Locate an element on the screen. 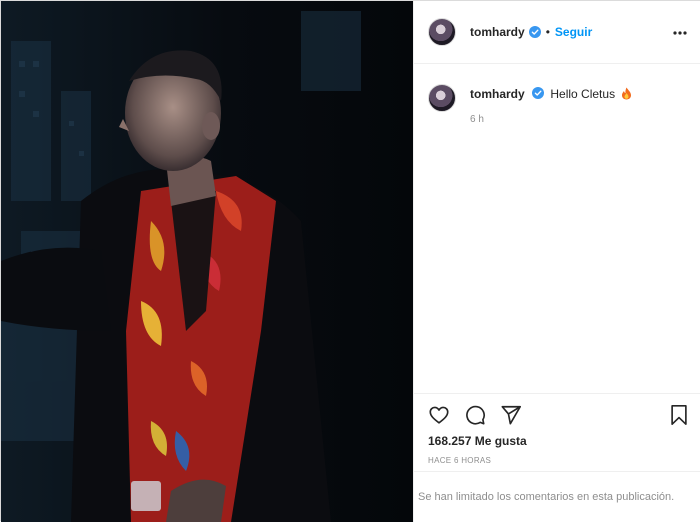 Image resolution: width=700 pixels, height=522 pixels. comment-icon is located at coordinates (475, 415).